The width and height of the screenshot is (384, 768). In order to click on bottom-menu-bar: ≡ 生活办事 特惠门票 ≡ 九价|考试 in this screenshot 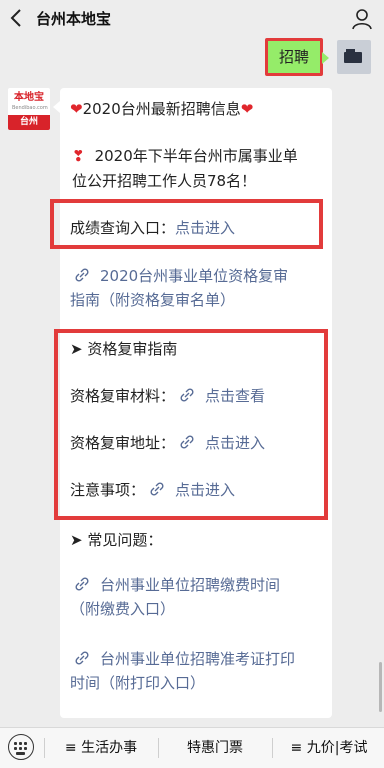, I will do `click(192, 747)`.